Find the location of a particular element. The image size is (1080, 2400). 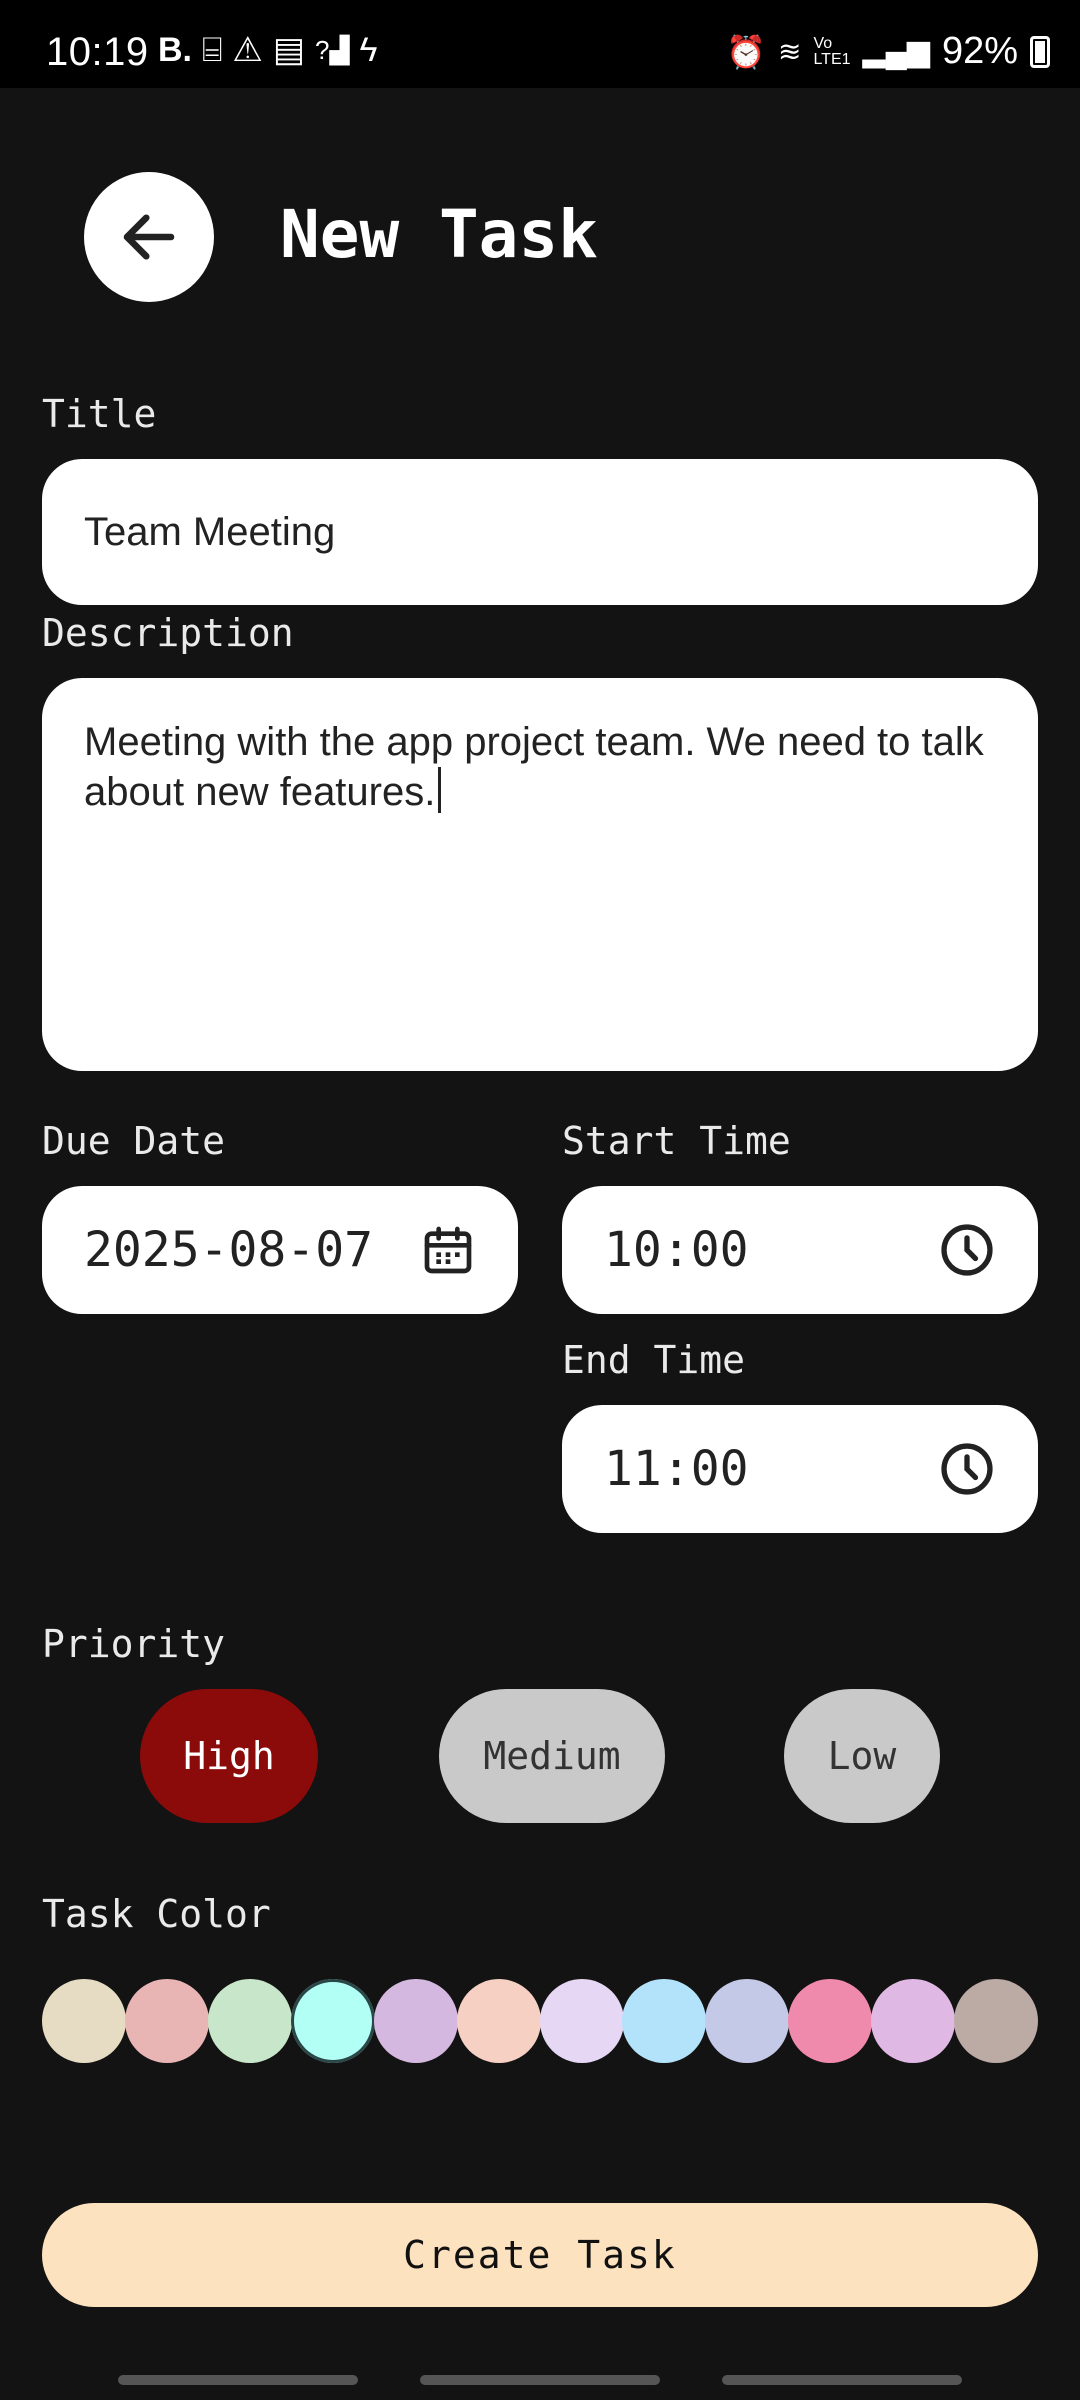

start-time-field: 10:00 is located at coordinates (800, 1250).